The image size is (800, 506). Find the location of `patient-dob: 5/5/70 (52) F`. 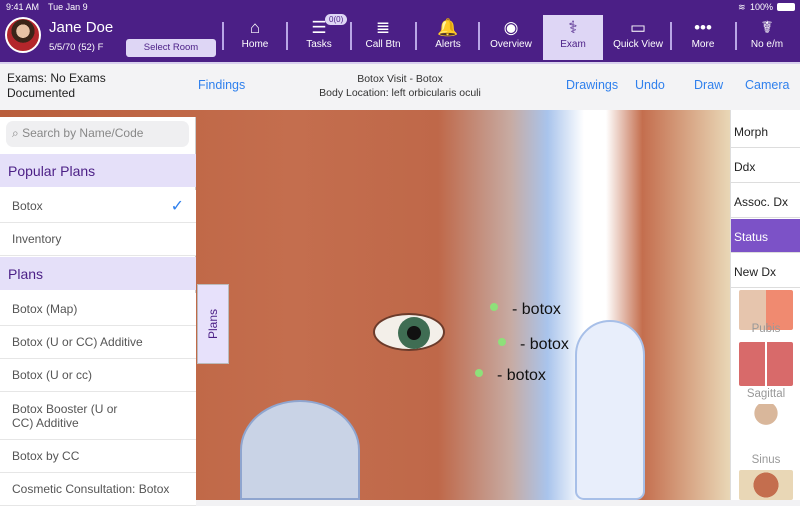

patient-dob: 5/5/70 (52) F is located at coordinates (76, 47).